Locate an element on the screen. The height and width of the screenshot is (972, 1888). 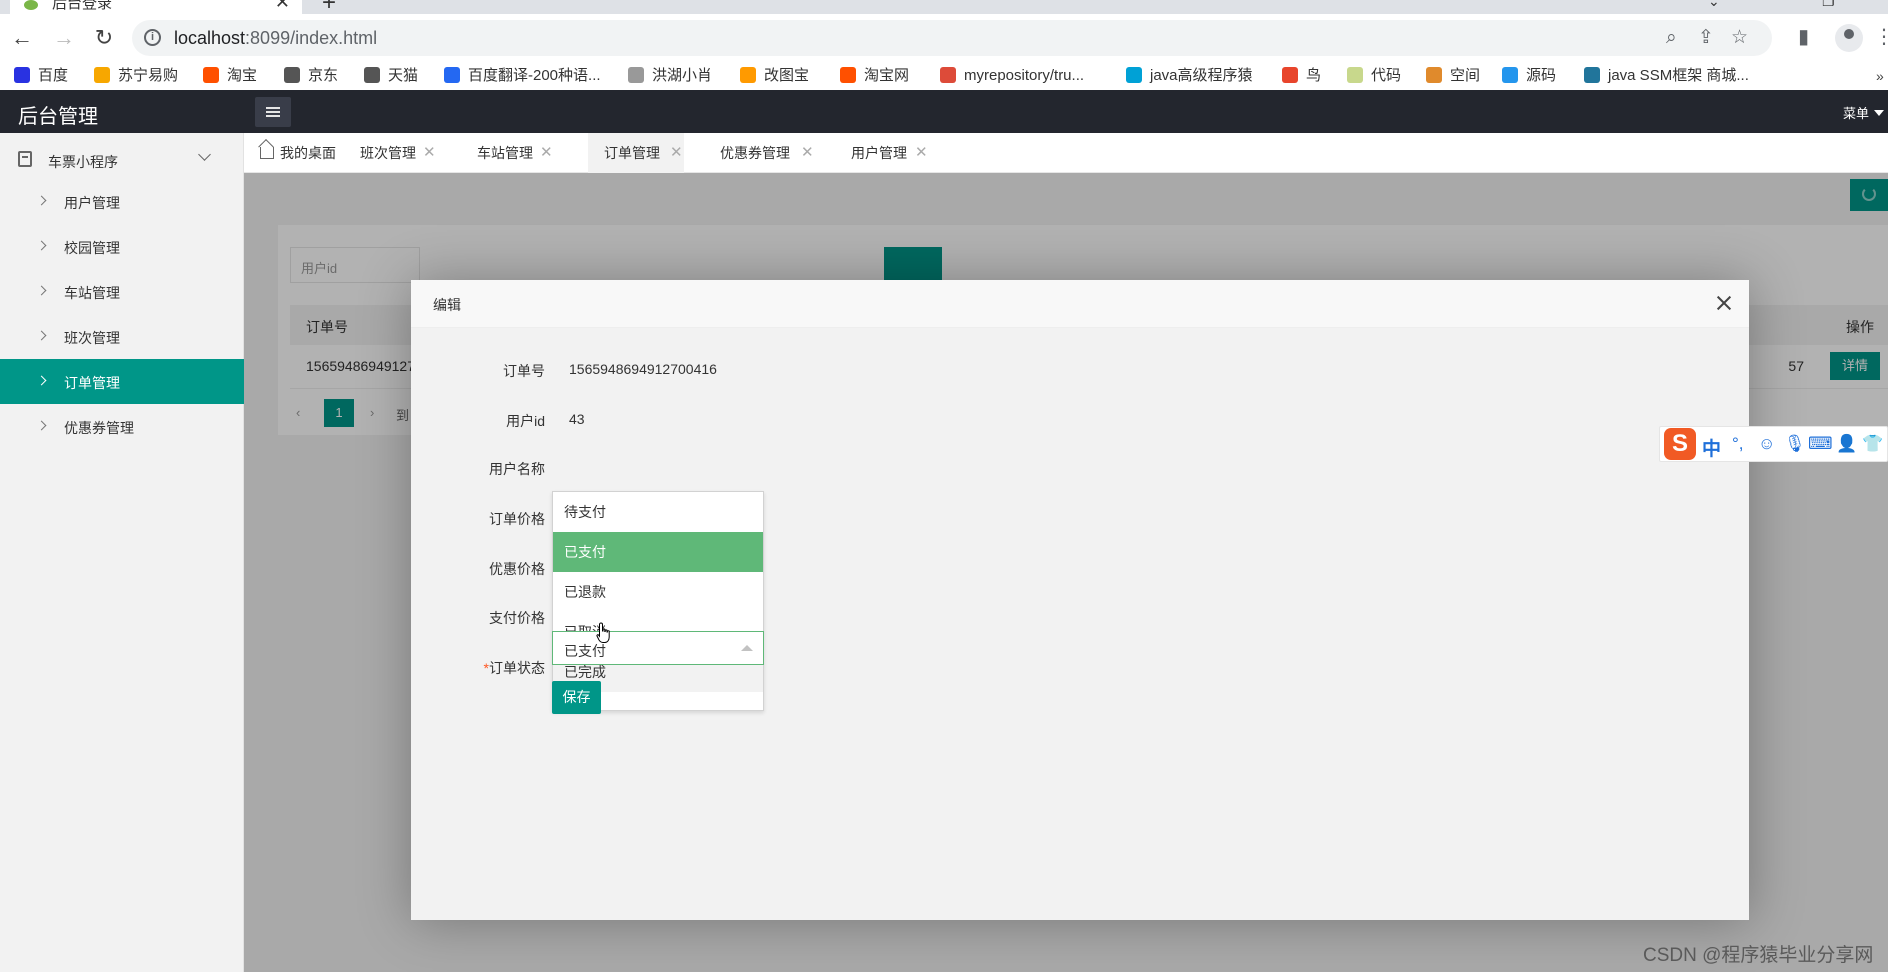
user-name-label: 用户名称 is located at coordinates (517, 469).